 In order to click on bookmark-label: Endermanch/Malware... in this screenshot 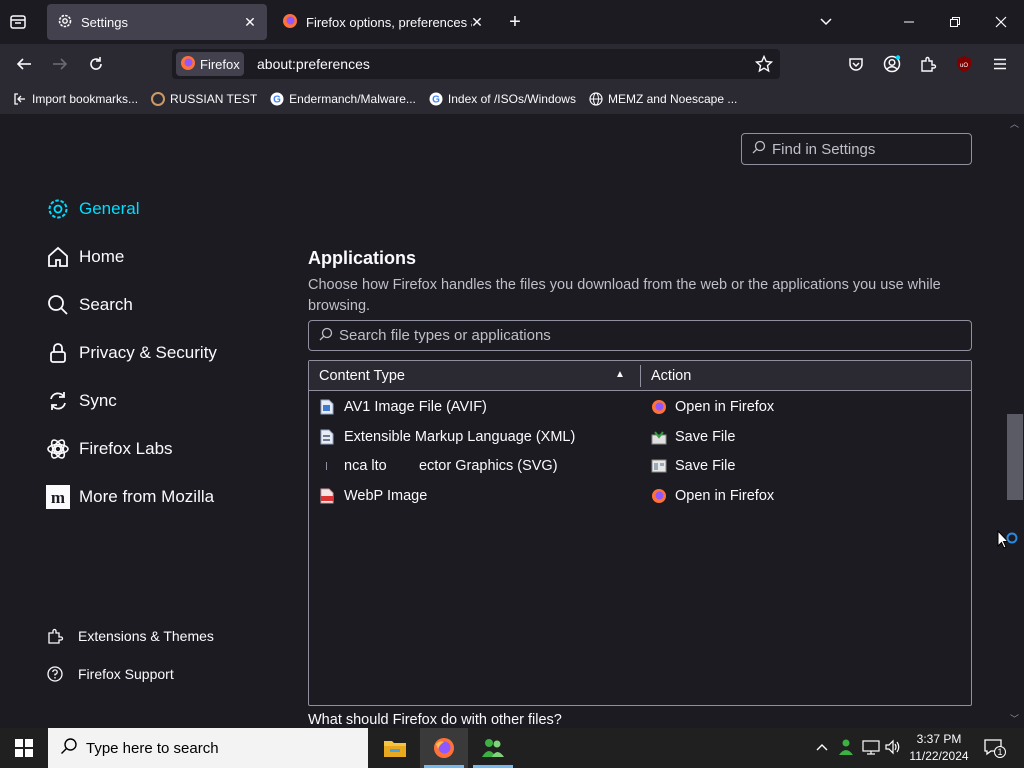, I will do `click(352, 99)`.